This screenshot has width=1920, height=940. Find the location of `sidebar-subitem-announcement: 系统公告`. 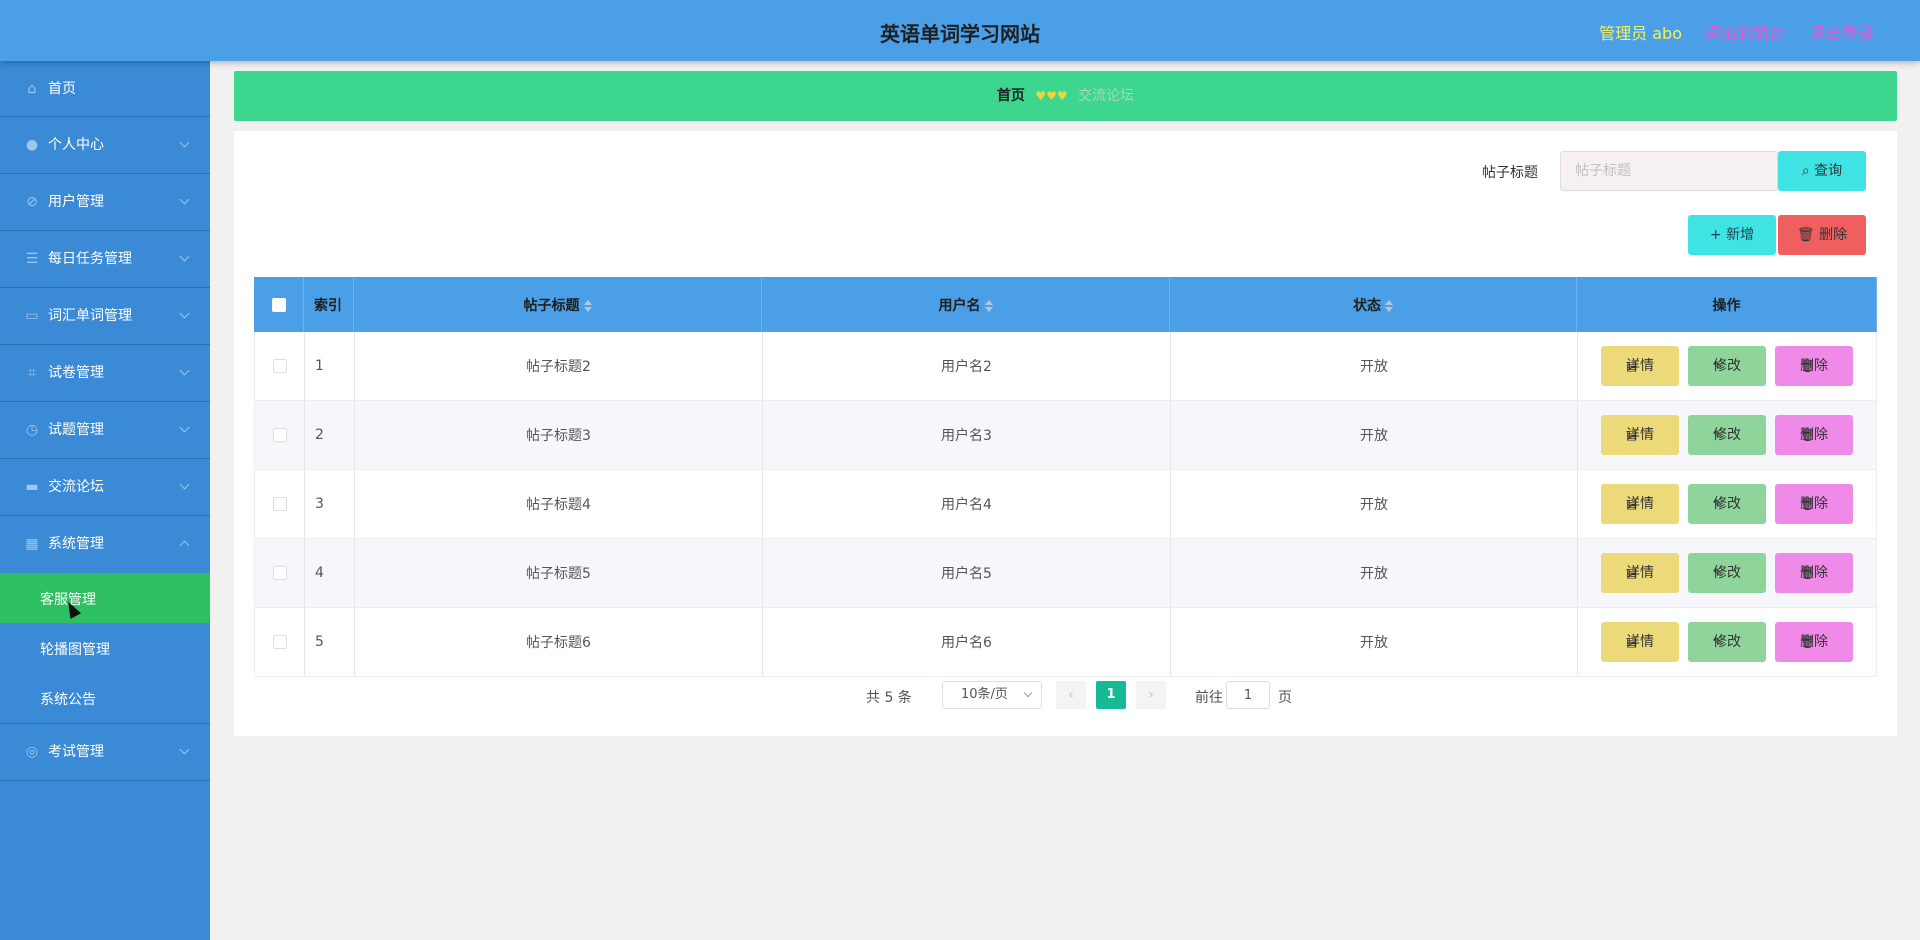

sidebar-subitem-announcement: 系统公告 is located at coordinates (105, 698).